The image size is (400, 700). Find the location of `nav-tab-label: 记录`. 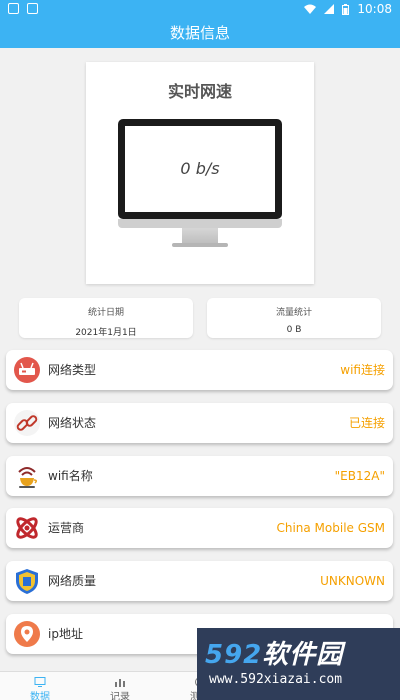

nav-tab-label: 记录 is located at coordinates (120, 696).